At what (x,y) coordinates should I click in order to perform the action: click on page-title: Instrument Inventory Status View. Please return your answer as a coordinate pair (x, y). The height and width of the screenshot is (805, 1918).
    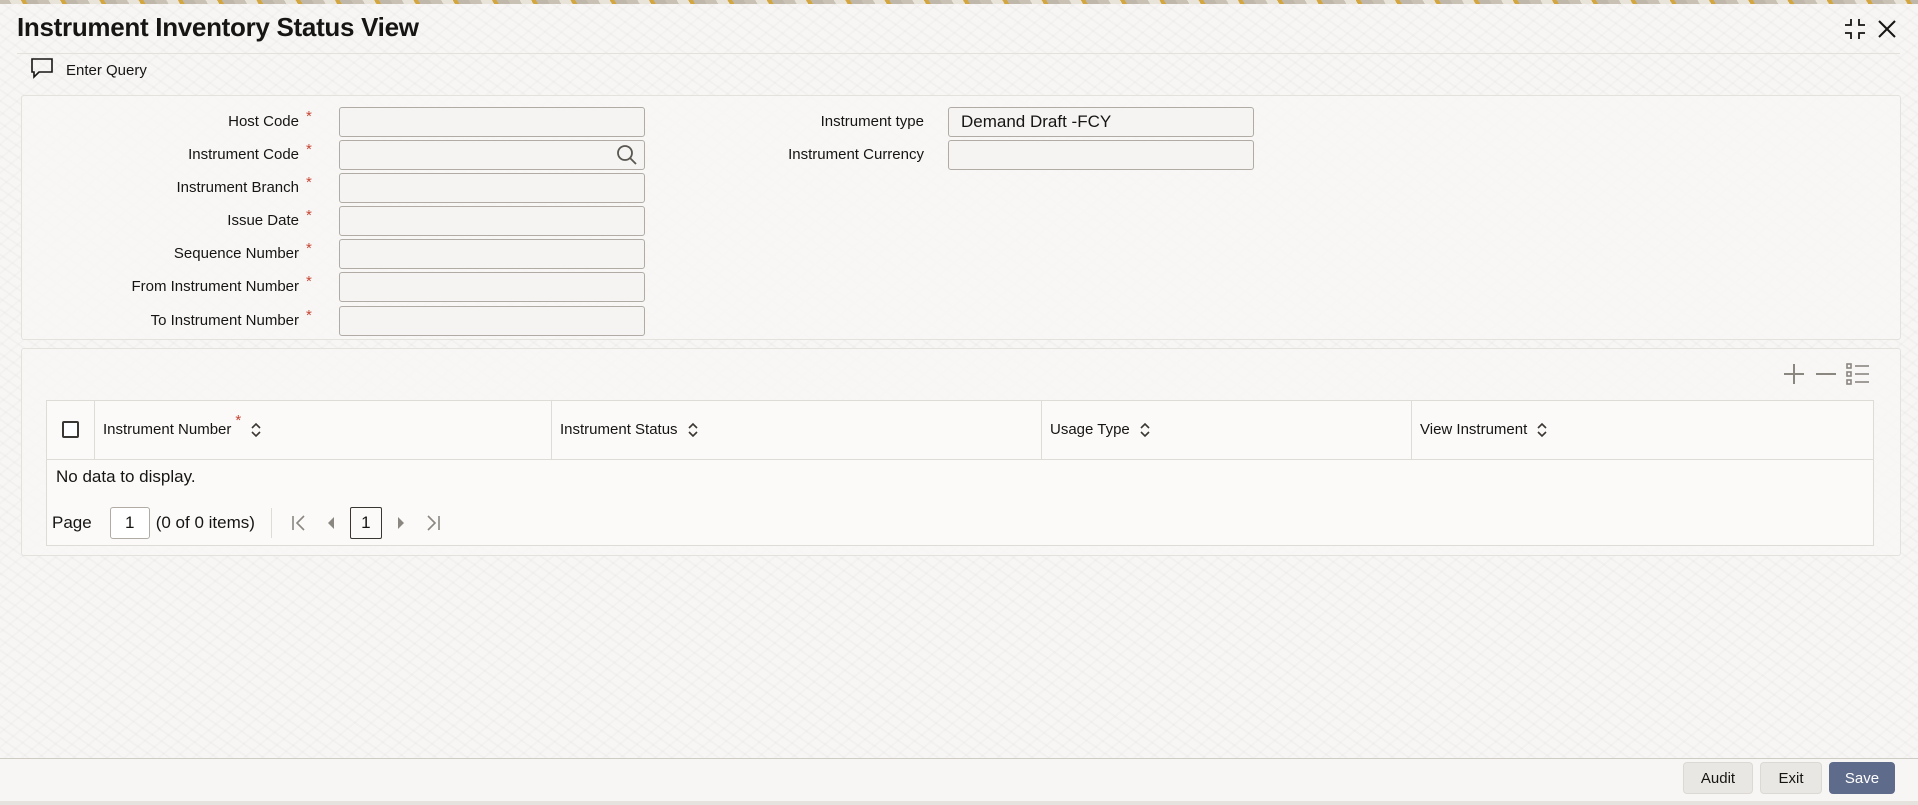
    Looking at the image, I should click on (218, 27).